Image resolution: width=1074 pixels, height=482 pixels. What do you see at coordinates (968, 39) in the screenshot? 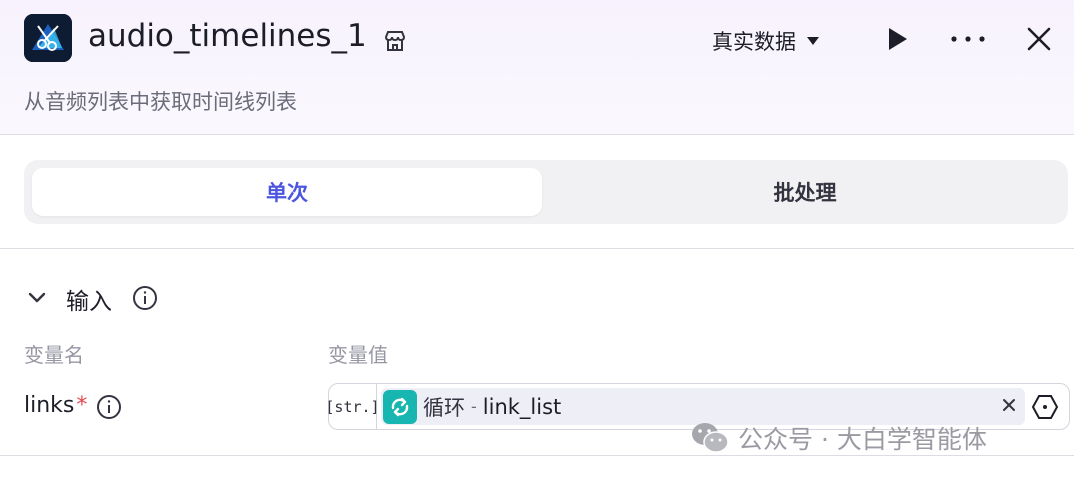
I see `more-icon` at bounding box center [968, 39].